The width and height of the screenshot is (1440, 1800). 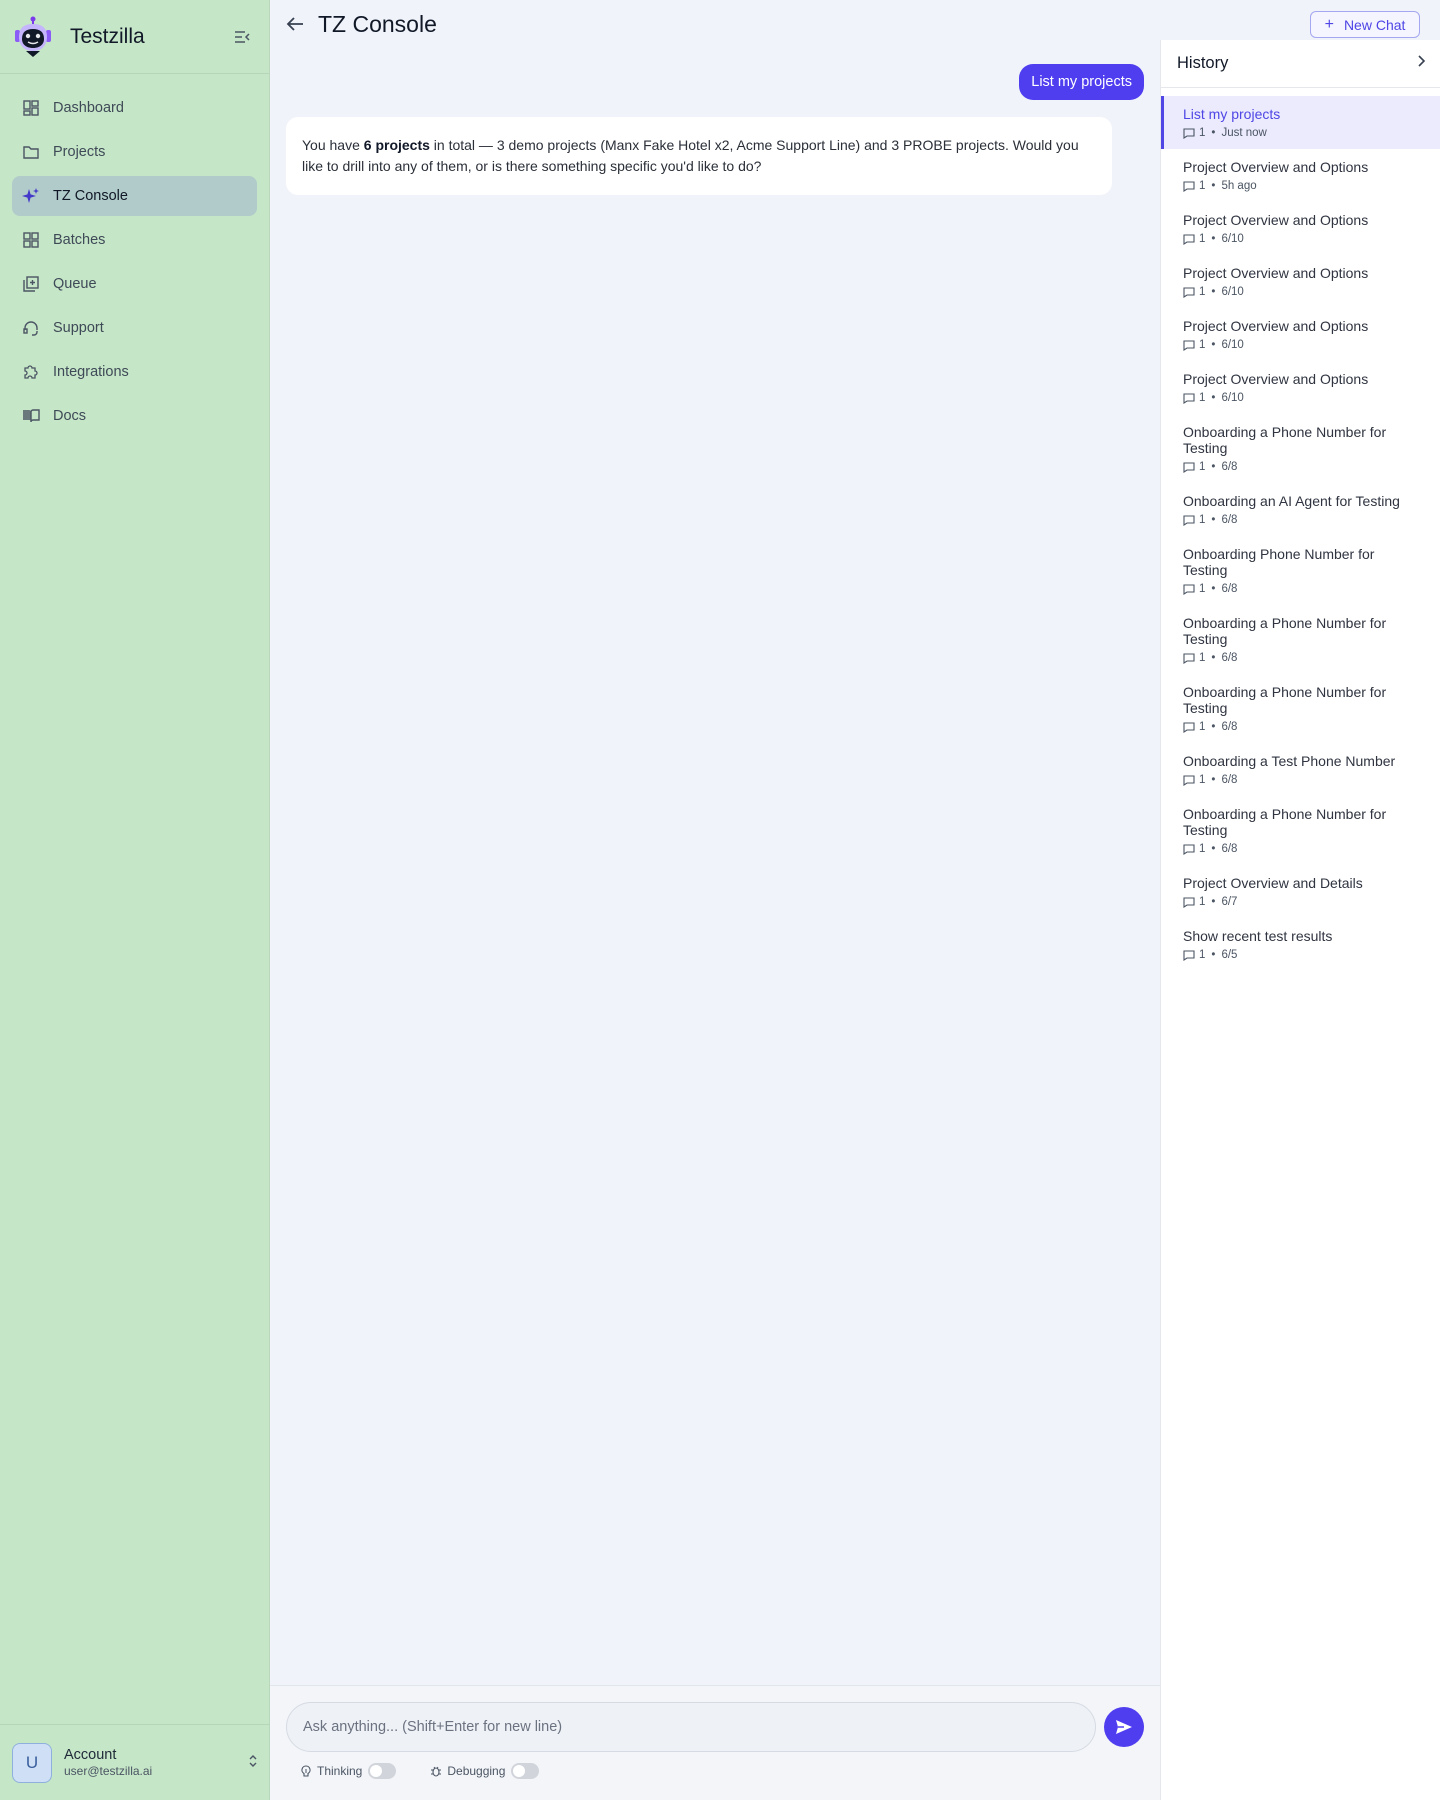 I want to click on history-item-title: Show recent test results, so click(x=1258, y=936).